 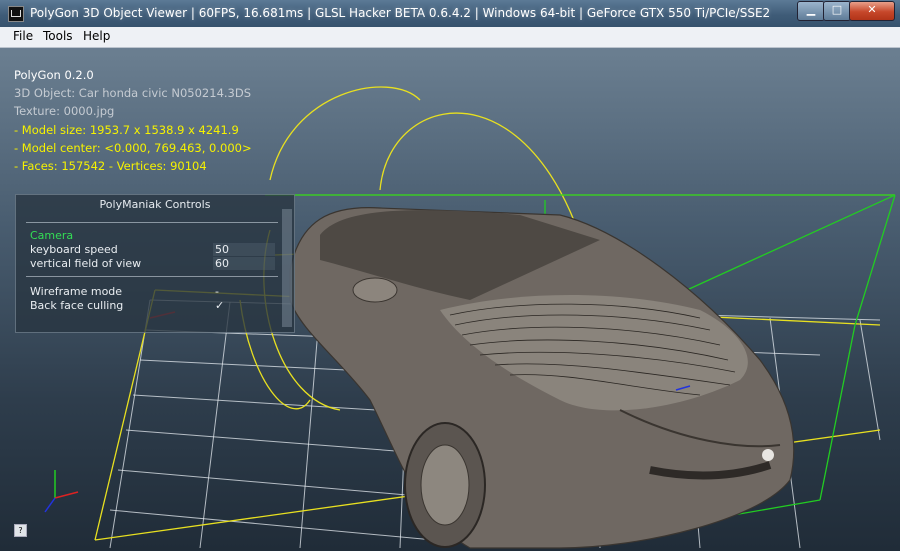 What do you see at coordinates (244, 249) in the screenshot?
I see `keyboard-speed-input: 50` at bounding box center [244, 249].